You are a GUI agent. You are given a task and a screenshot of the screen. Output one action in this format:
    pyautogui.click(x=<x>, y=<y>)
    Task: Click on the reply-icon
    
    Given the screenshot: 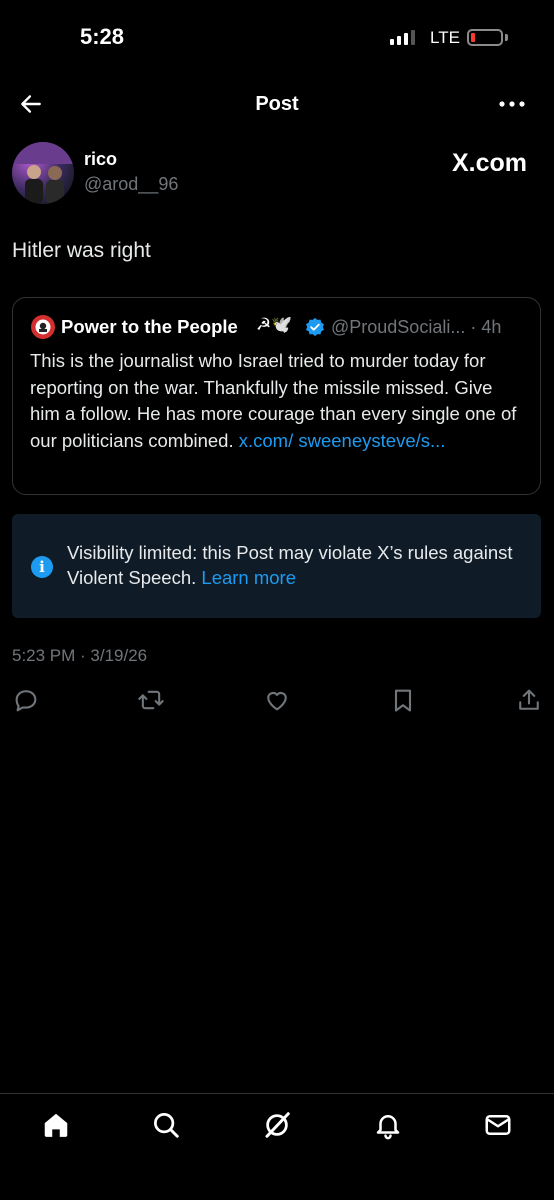 What is the action you would take?
    pyautogui.click(x=26, y=700)
    